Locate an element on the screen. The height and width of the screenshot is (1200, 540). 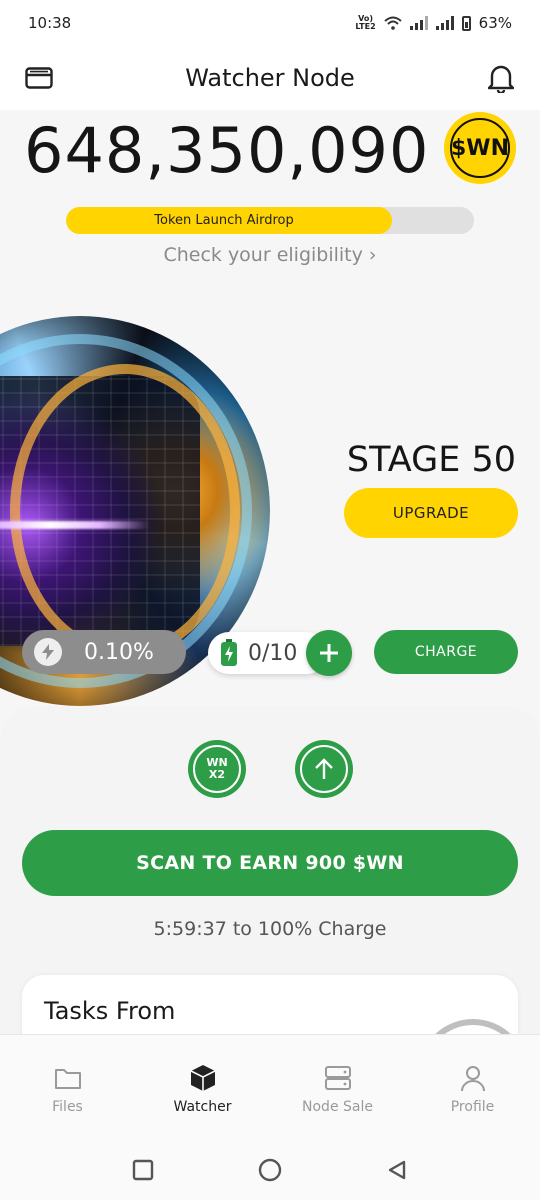
stage-label: STAGE 50 is located at coordinates (431, 460).